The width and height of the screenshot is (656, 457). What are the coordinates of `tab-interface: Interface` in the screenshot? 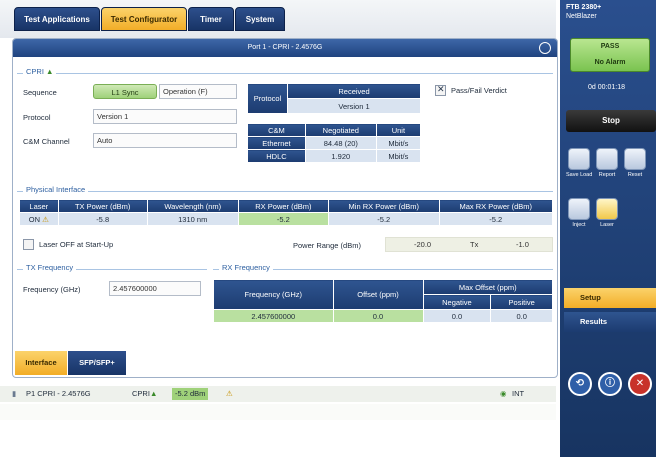 It's located at (41, 363).